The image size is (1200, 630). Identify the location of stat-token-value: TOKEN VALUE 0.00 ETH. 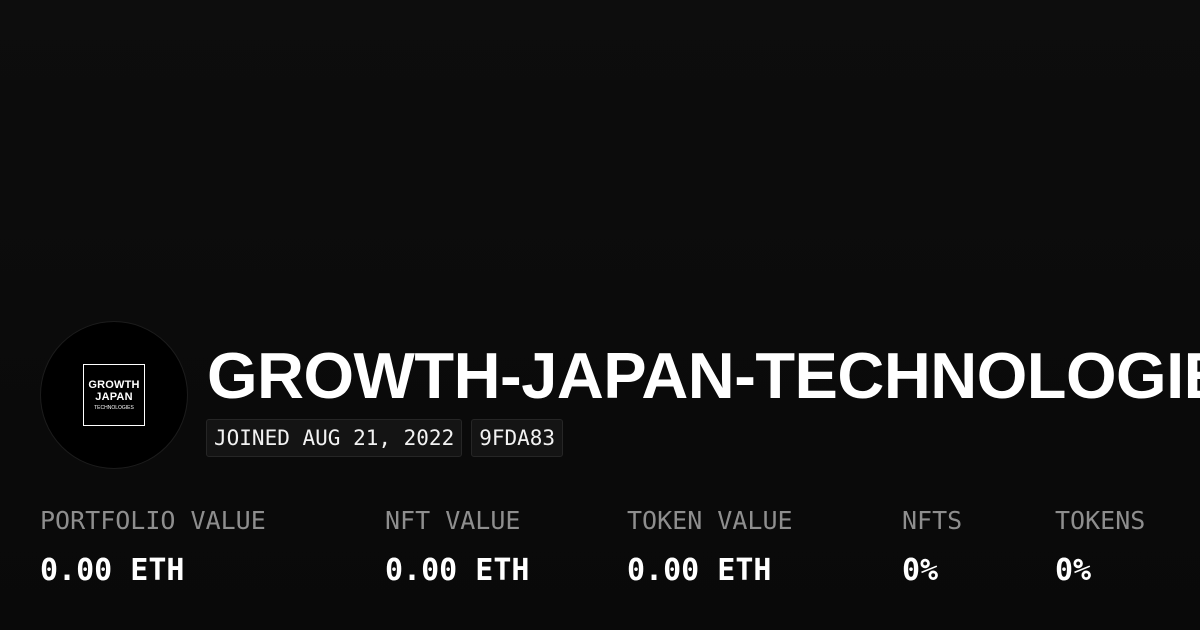
(710, 546).